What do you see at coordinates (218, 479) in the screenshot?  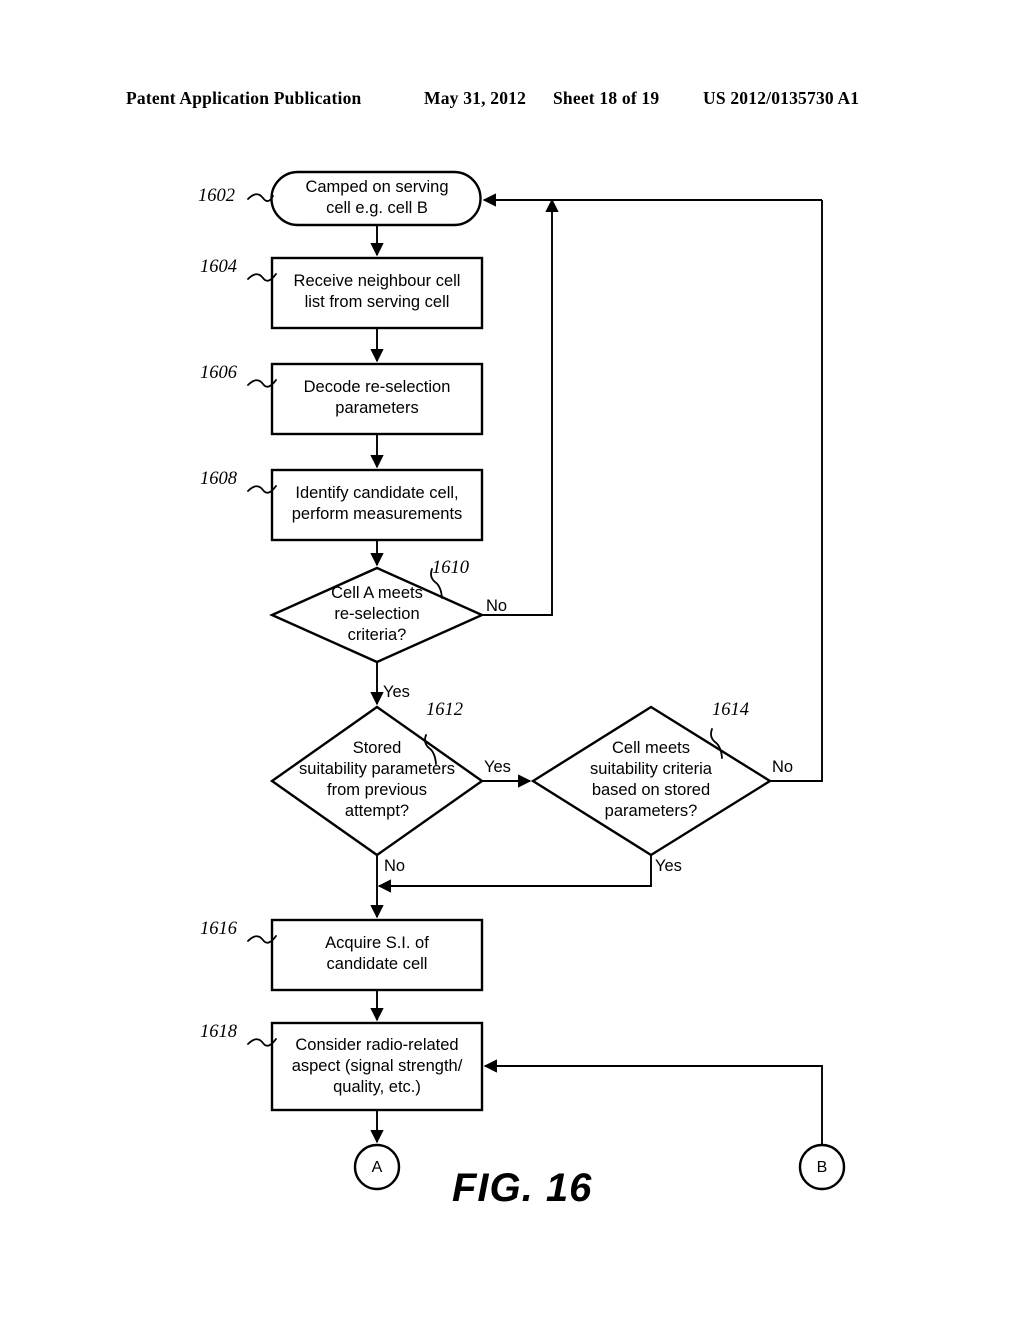 I see `ref-numeral-1608: 1608` at bounding box center [218, 479].